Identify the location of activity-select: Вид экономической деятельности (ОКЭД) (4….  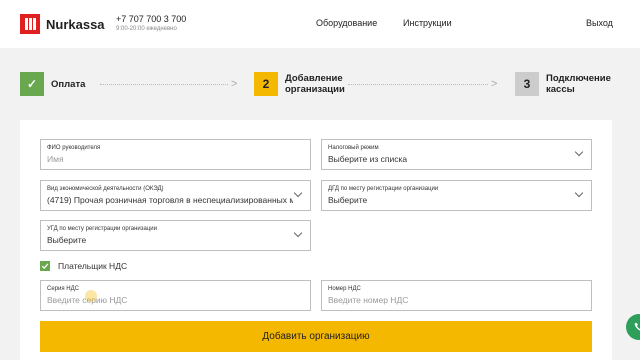
(175, 195).